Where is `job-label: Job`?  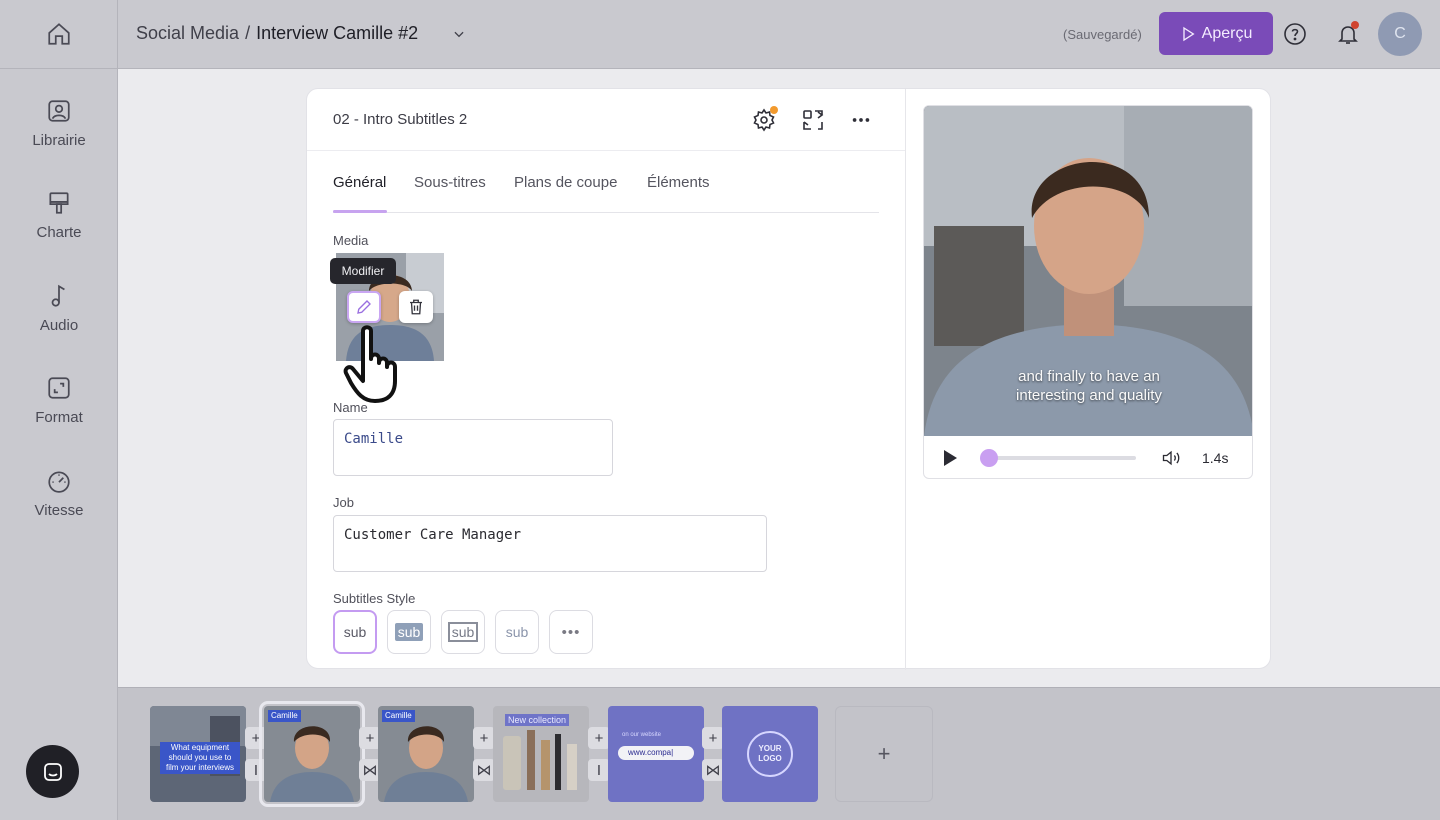 job-label: Job is located at coordinates (343, 502).